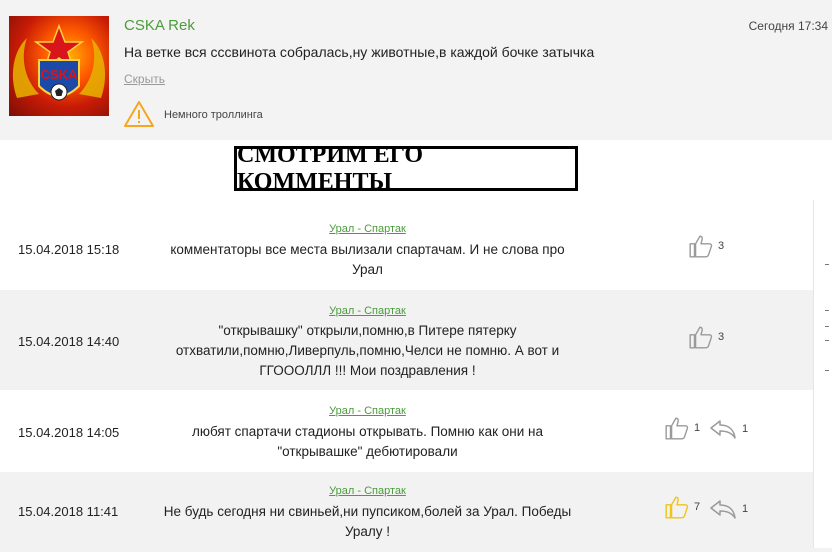 The image size is (832, 552). I want to click on comment-date: 15.04.2018 11:41, so click(68, 511).